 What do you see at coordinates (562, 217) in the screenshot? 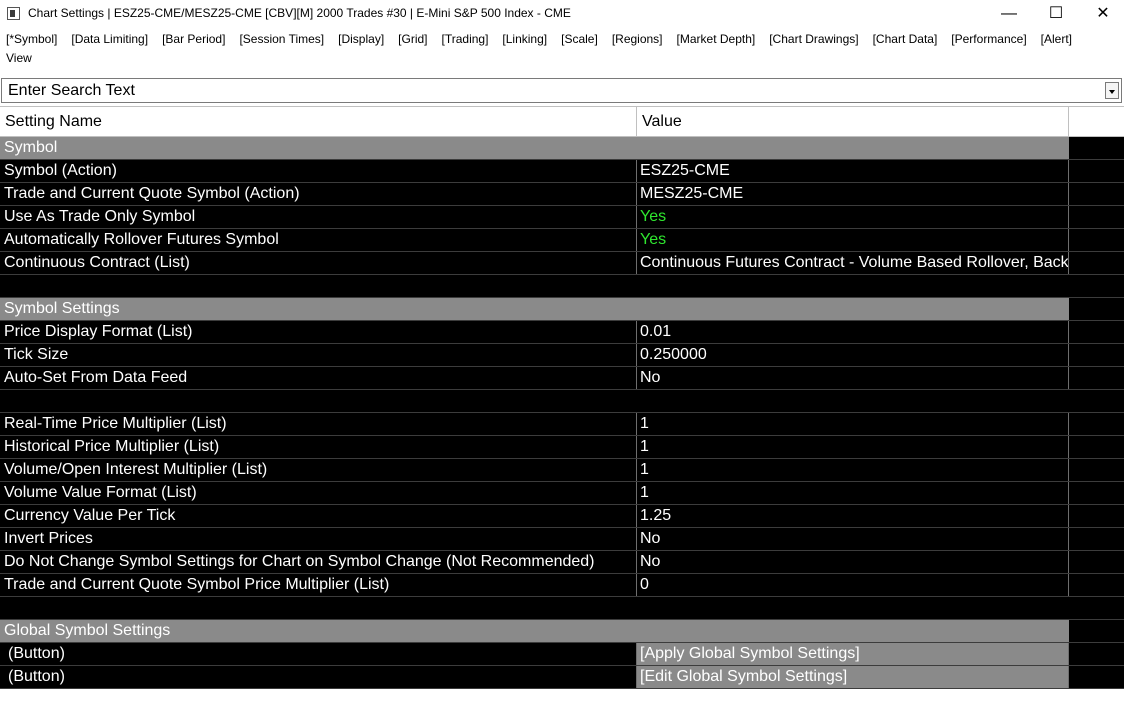
I see `setting-row: Use As Trade Only Symbol Yes` at bounding box center [562, 217].